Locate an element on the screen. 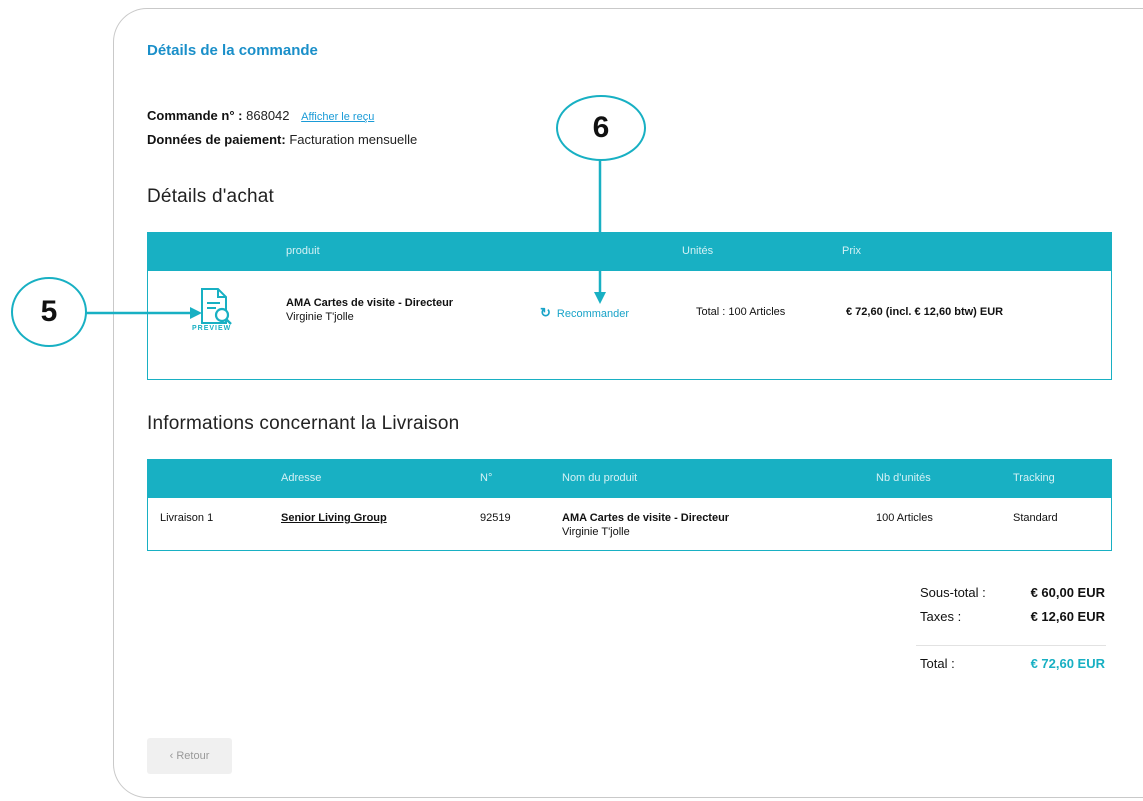 The width and height of the screenshot is (1143, 801). purchase-section-title: Détails d'achat is located at coordinates (211, 196).